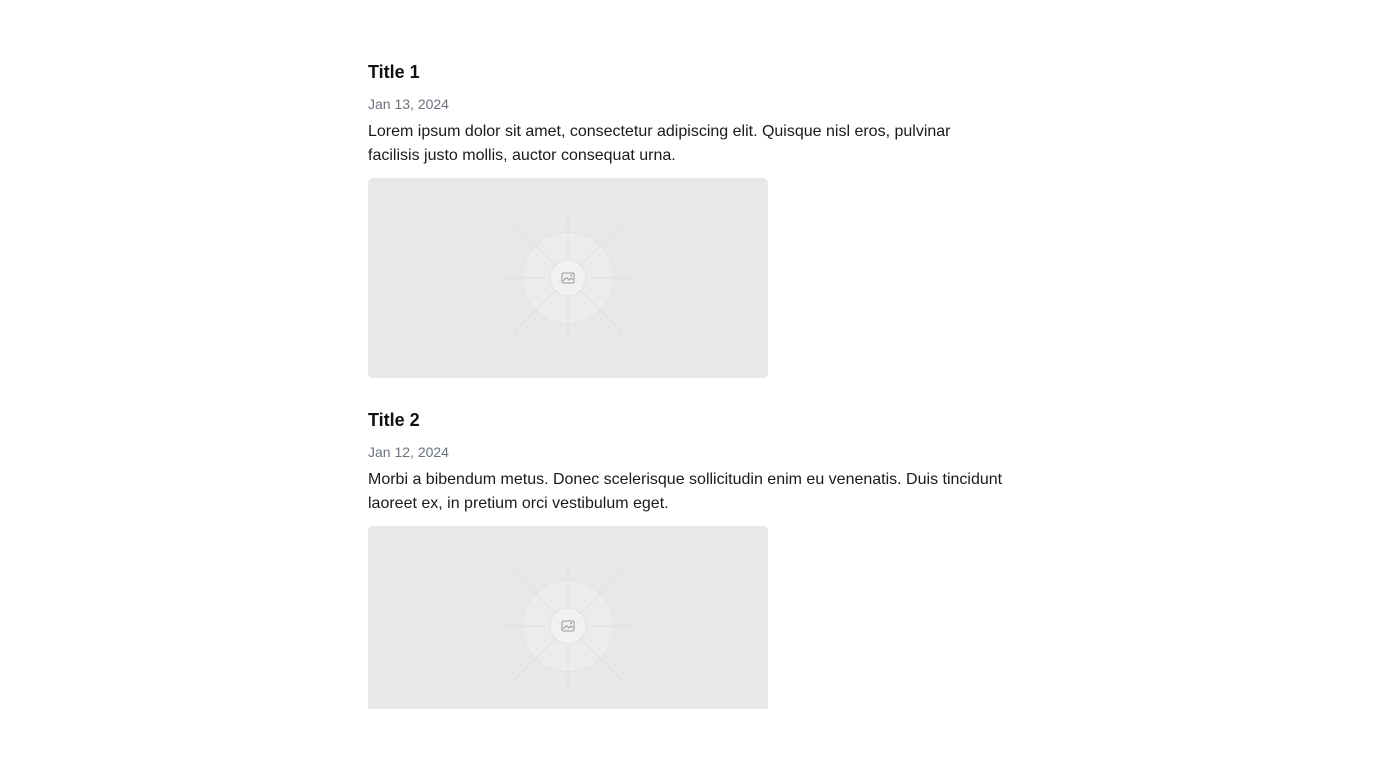 This screenshot has width=1376, height=768. Describe the element at coordinates (688, 72) in the screenshot. I see `post-title: Title 1` at that location.